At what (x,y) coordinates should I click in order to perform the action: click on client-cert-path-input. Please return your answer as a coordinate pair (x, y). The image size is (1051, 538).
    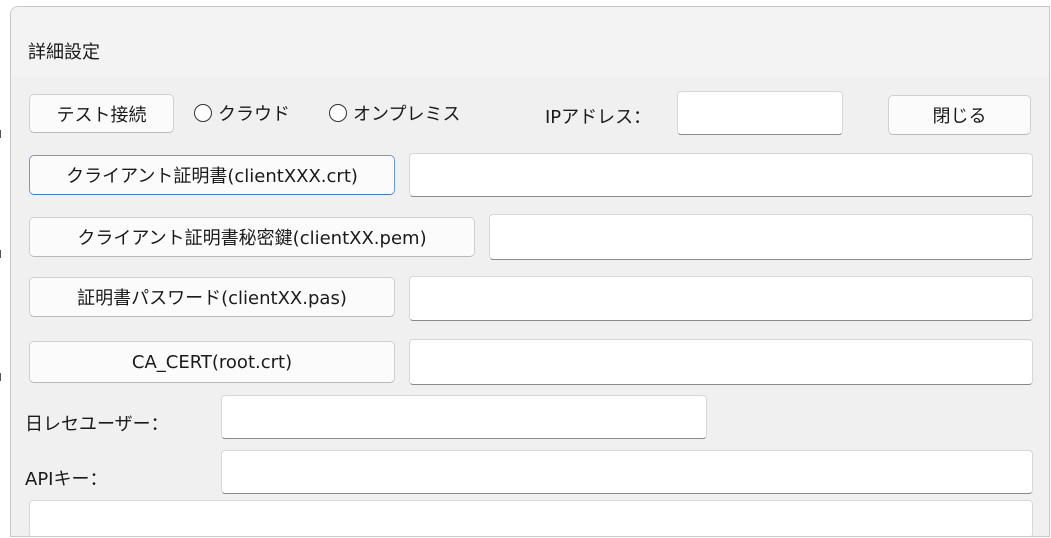
    Looking at the image, I should click on (721, 175).